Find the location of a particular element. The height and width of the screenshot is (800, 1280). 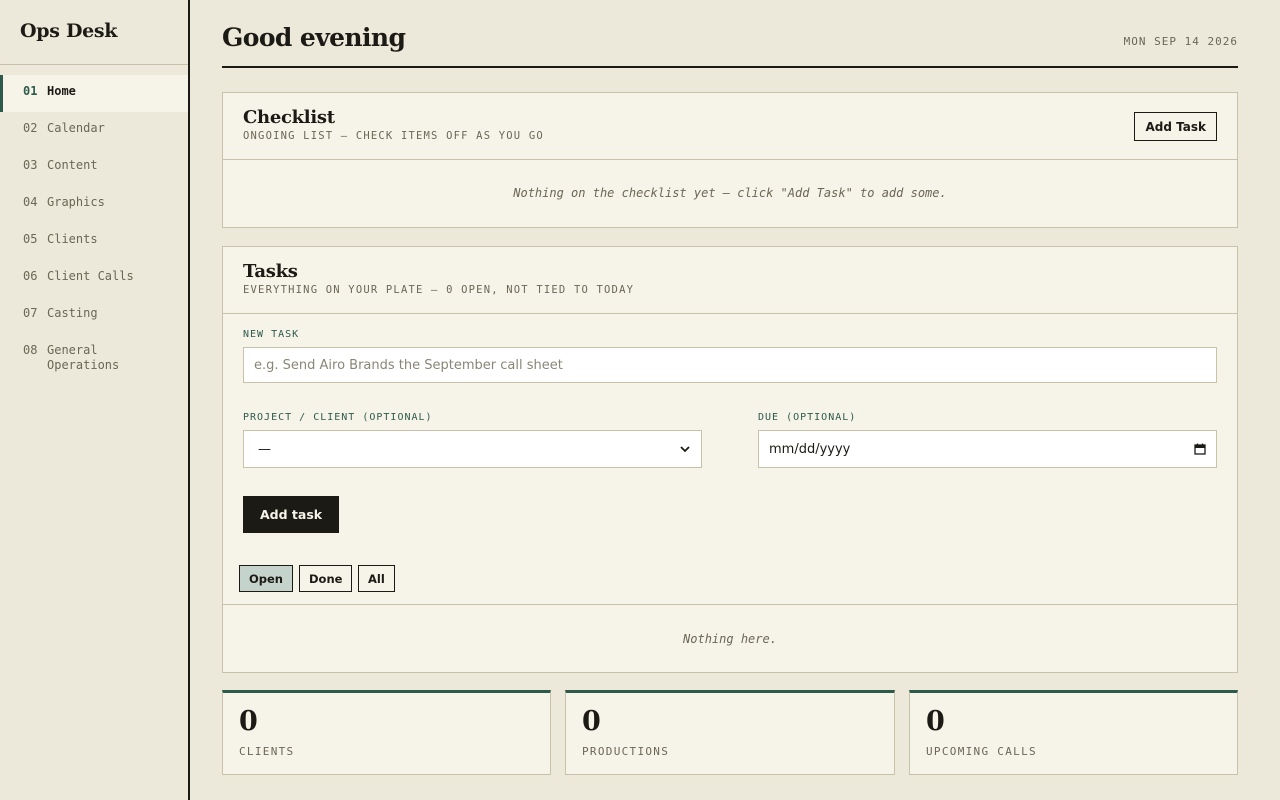

page-title: Good evening is located at coordinates (314, 37).